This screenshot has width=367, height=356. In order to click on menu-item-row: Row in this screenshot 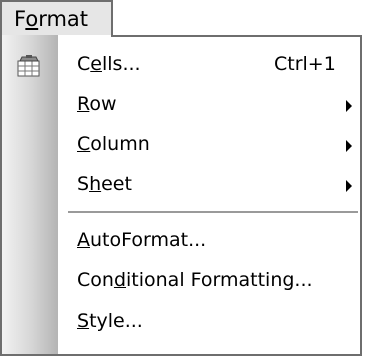, I will do `click(181, 105)`.